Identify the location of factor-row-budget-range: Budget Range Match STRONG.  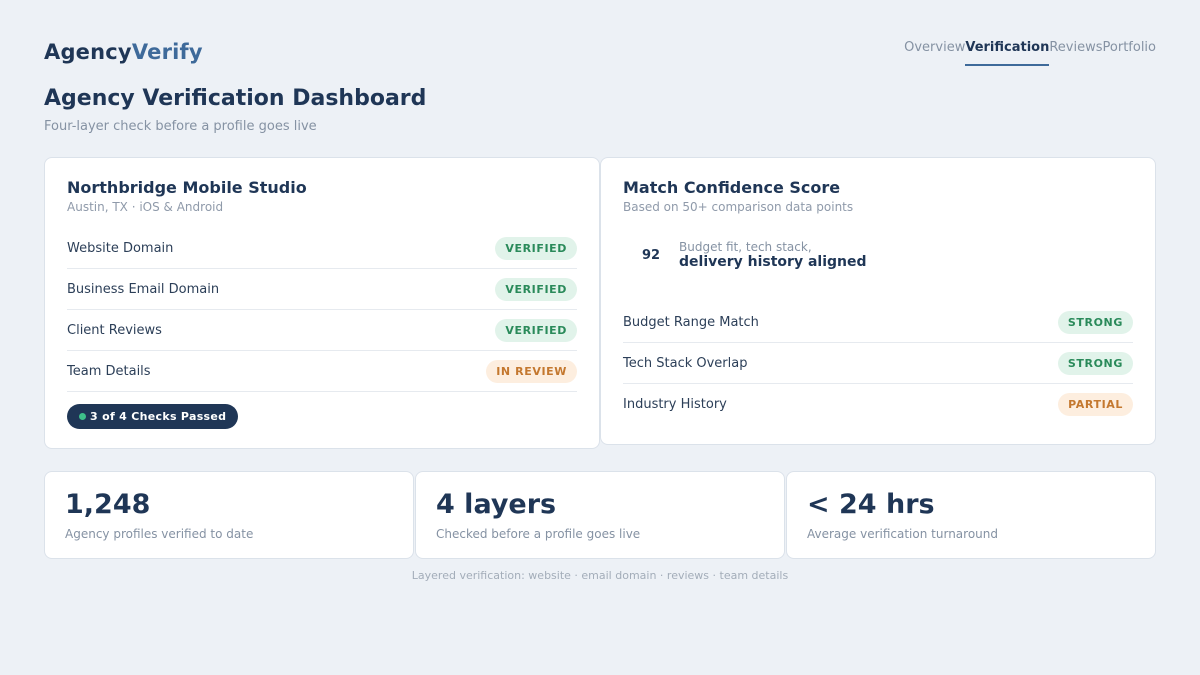
(878, 322).